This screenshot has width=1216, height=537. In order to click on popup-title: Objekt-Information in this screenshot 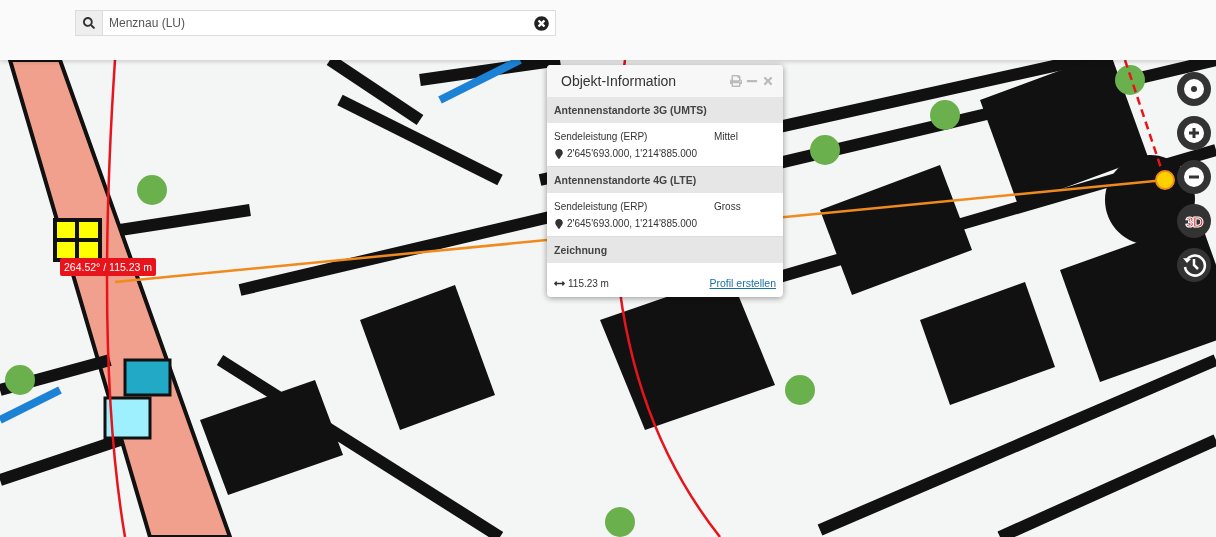, I will do `click(619, 81)`.